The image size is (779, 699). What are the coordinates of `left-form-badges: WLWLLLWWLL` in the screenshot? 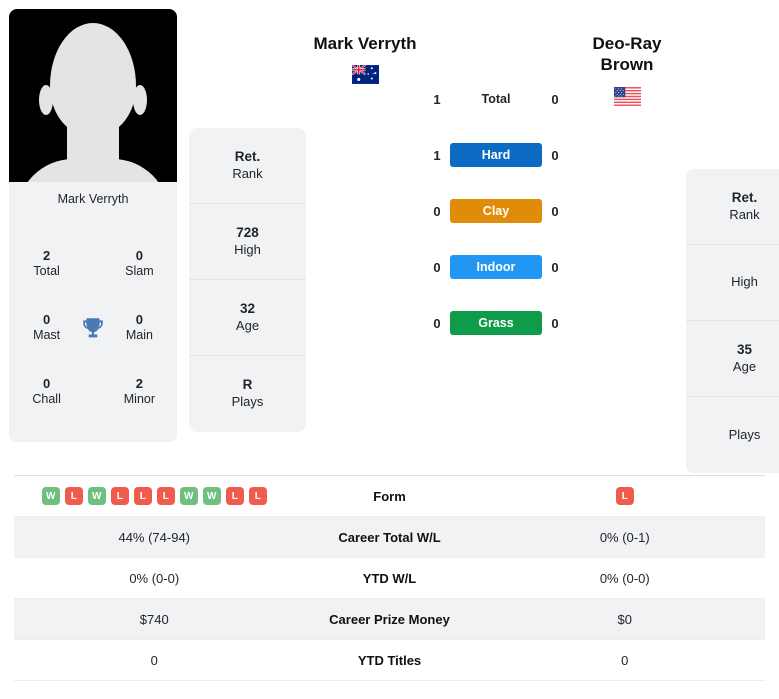 It's located at (154, 496).